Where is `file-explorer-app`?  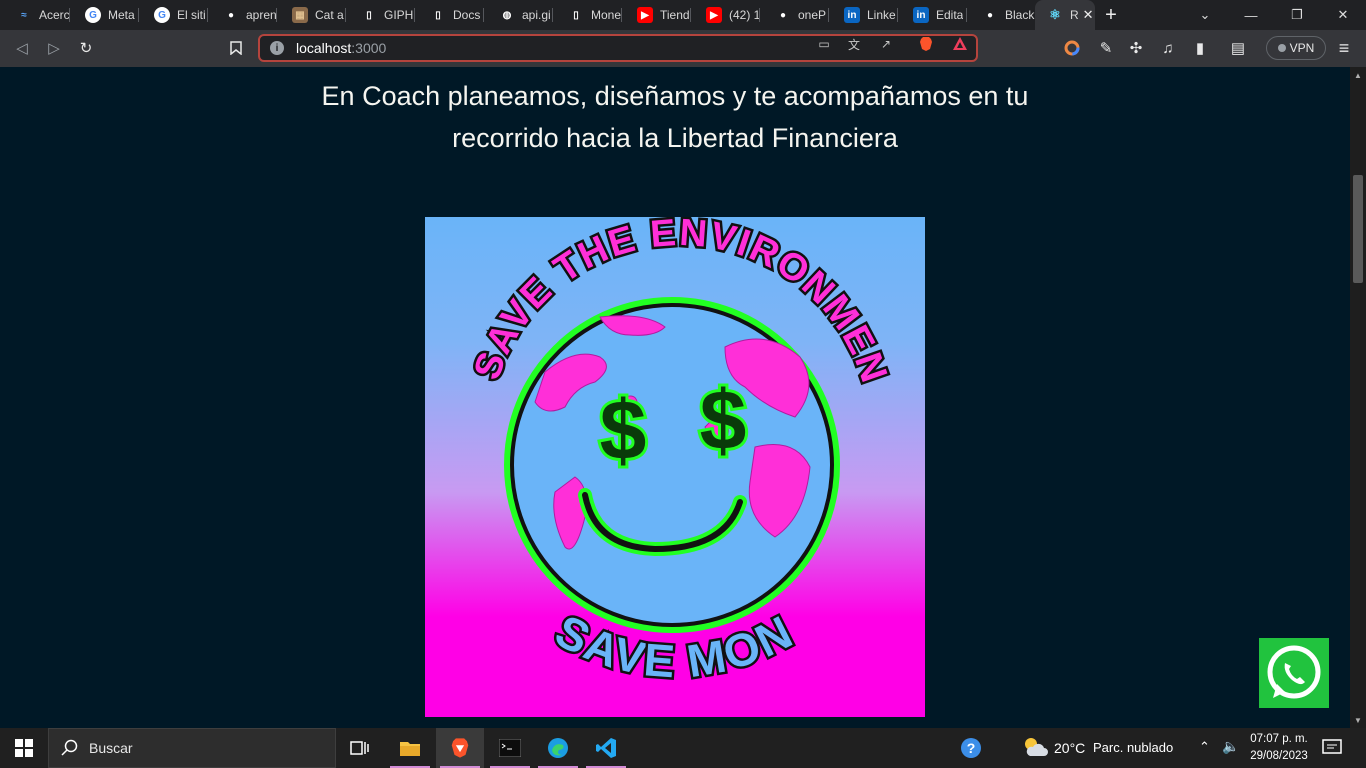
file-explorer-app is located at coordinates (410, 748).